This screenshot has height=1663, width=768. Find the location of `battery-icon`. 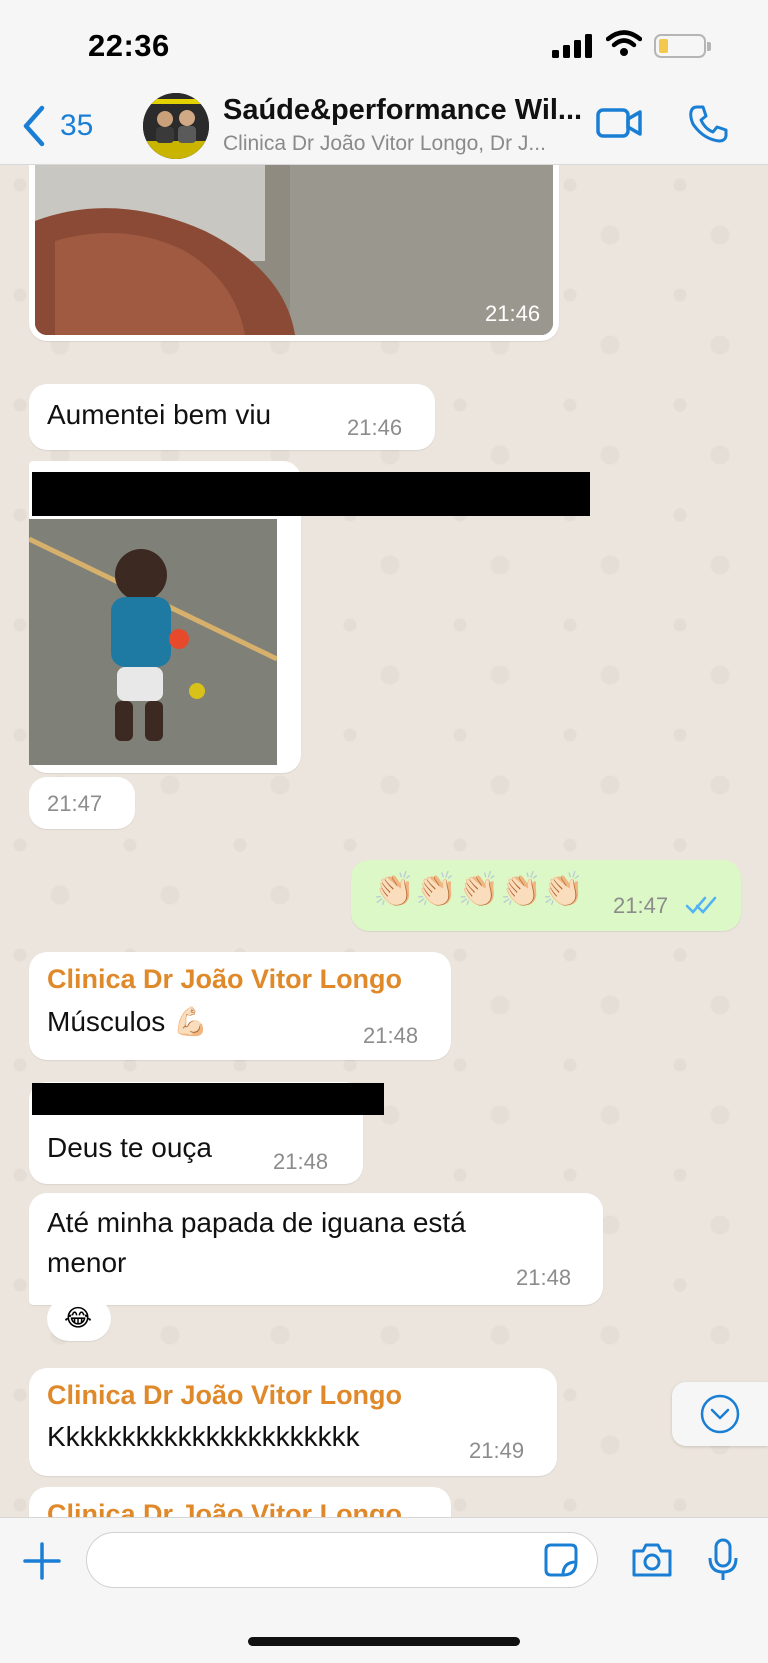

battery-icon is located at coordinates (682, 46).